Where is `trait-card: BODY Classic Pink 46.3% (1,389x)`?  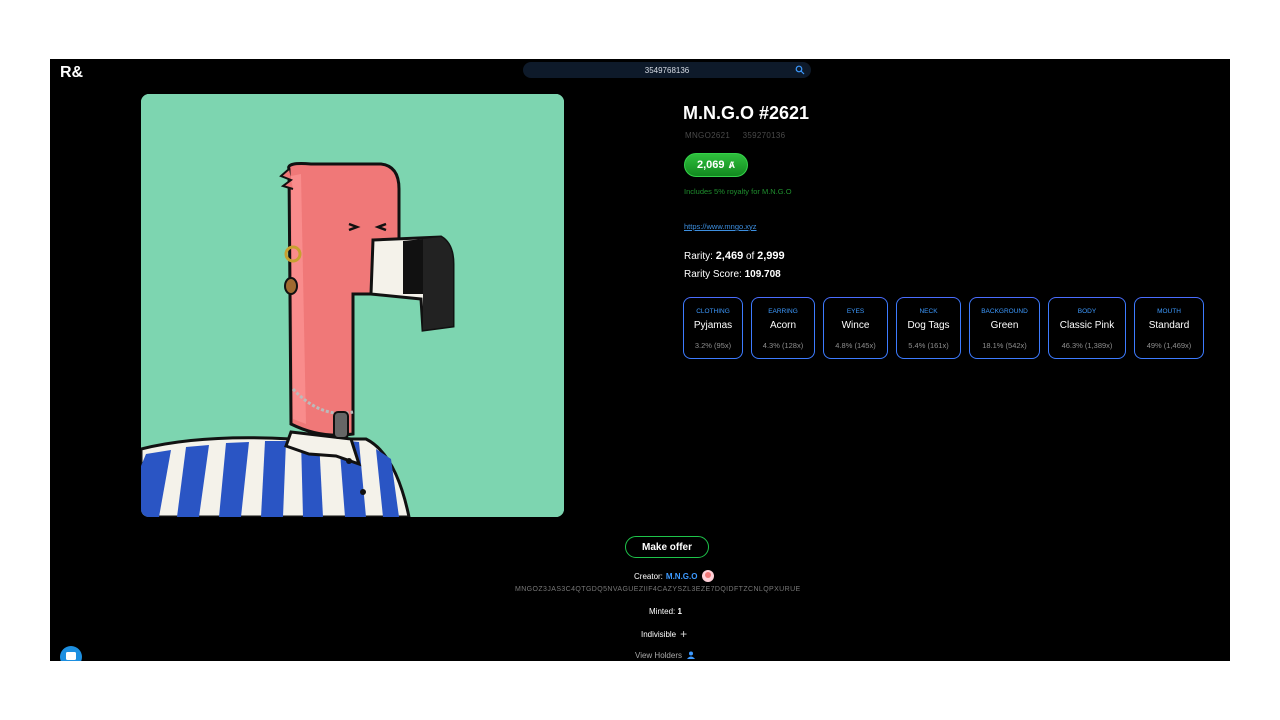 trait-card: BODY Classic Pink 46.3% (1,389x) is located at coordinates (1087, 328).